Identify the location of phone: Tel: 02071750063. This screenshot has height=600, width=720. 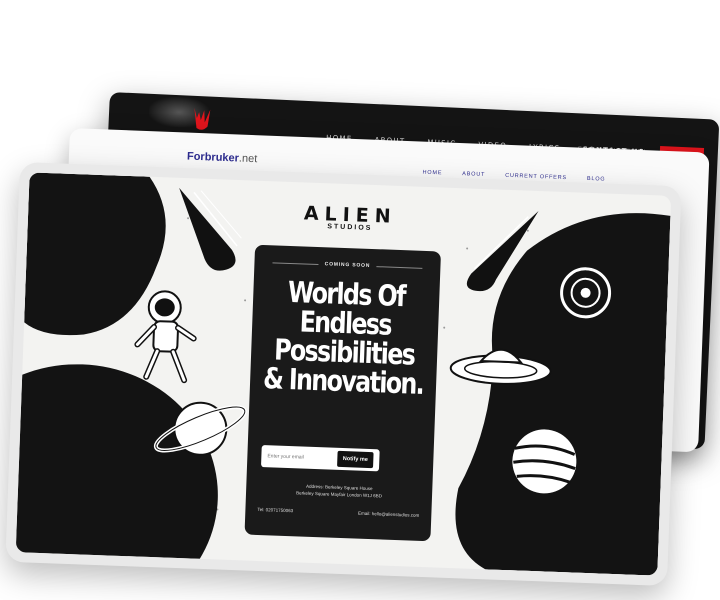
(275, 510).